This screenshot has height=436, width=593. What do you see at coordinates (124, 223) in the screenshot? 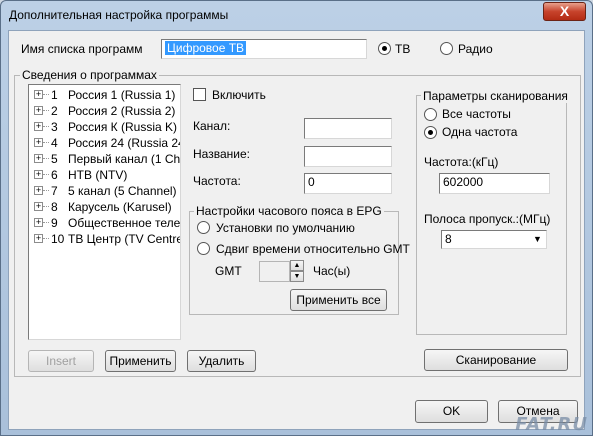
I see `list-item-name: Общественное телеви` at bounding box center [124, 223].